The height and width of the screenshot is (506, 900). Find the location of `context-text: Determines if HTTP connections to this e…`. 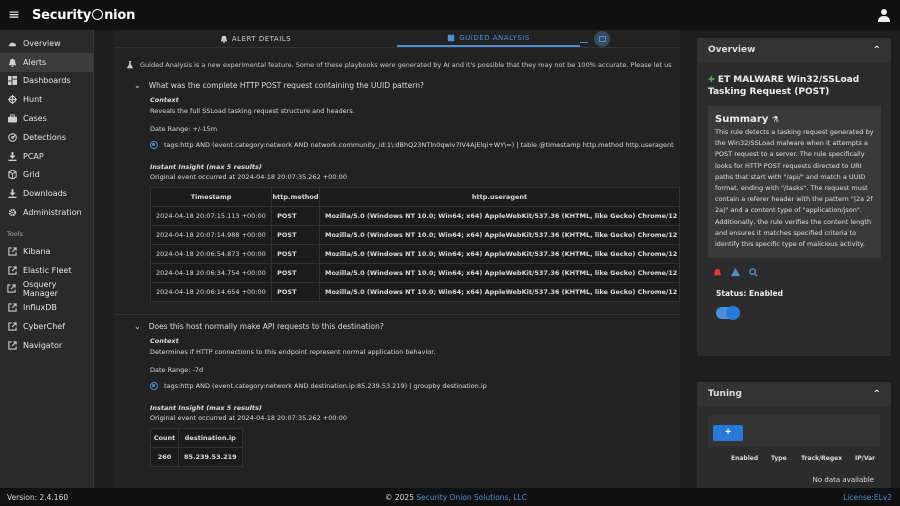

context-text: Determines if HTTP connections to this e… is located at coordinates (293, 352).